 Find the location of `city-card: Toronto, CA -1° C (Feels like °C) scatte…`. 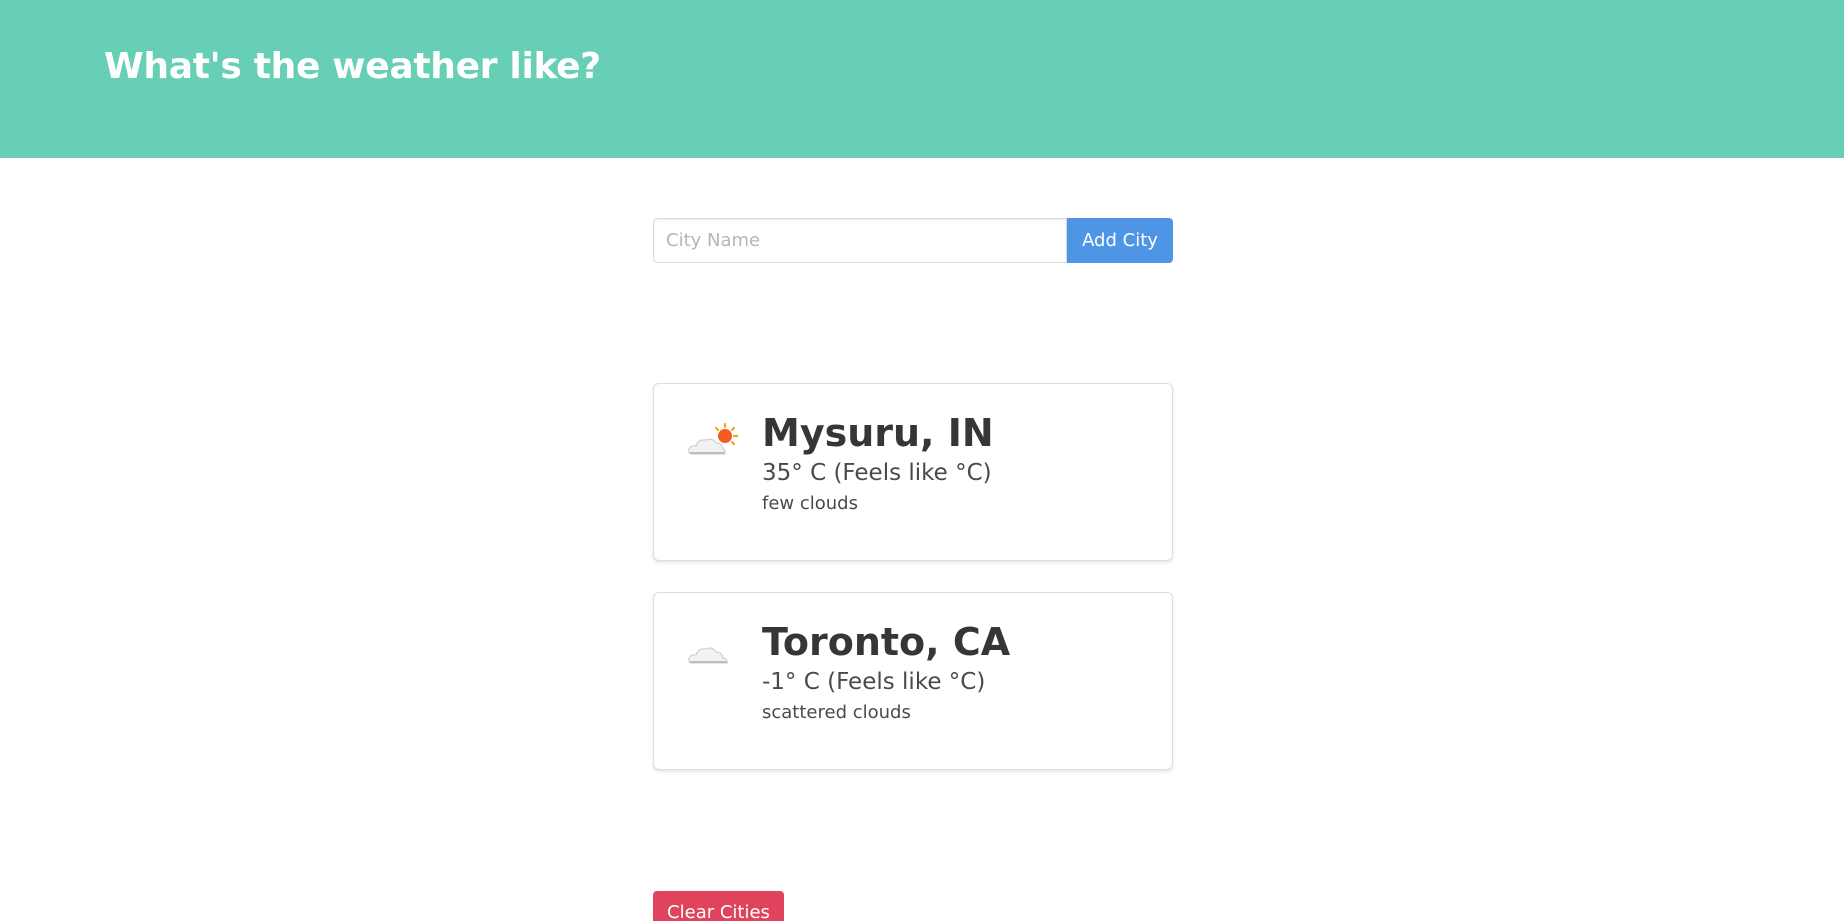

city-card: Toronto, CA -1° C (Feels like °C) scatte… is located at coordinates (913, 681).